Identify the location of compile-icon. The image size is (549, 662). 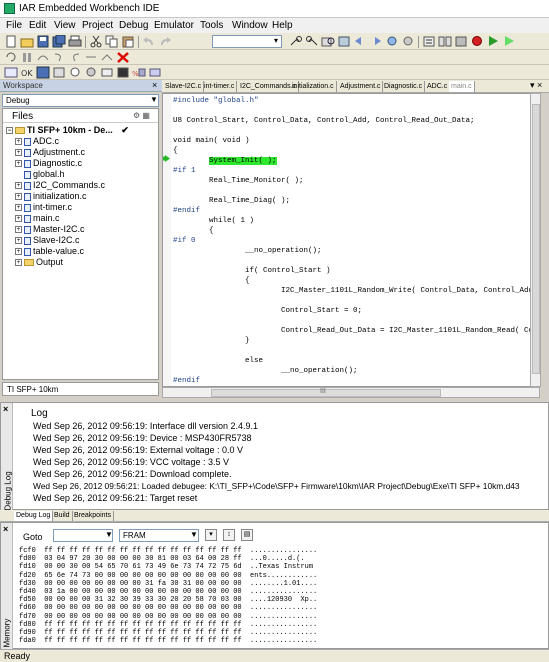
(429, 41).